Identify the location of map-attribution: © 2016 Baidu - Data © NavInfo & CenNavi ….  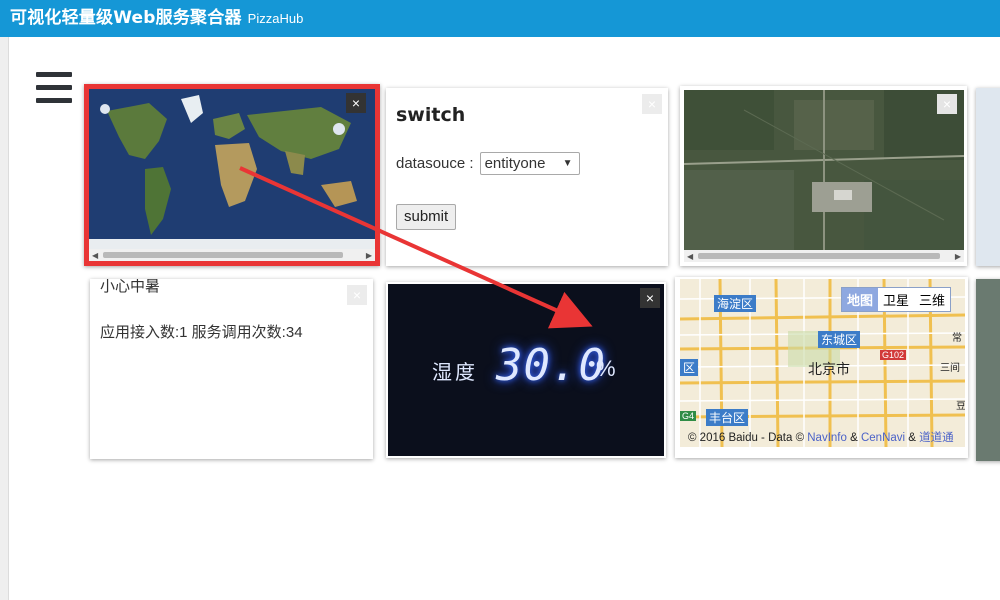
(821, 437).